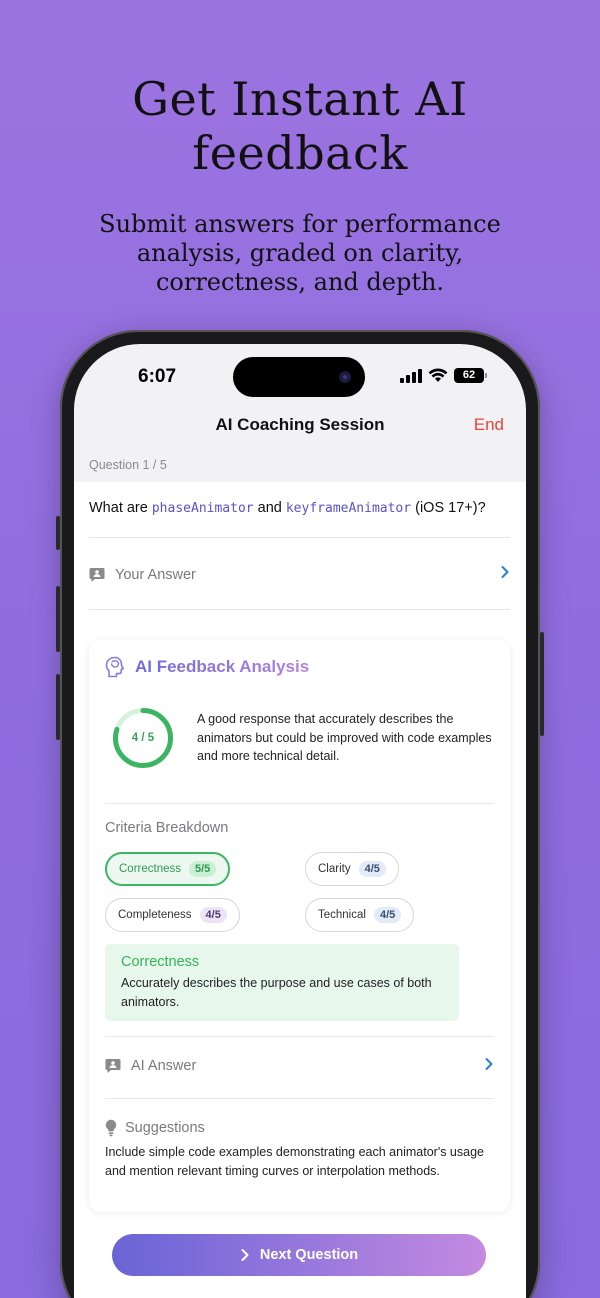  I want to click on suggestions-label: Suggestions, so click(165, 1128).